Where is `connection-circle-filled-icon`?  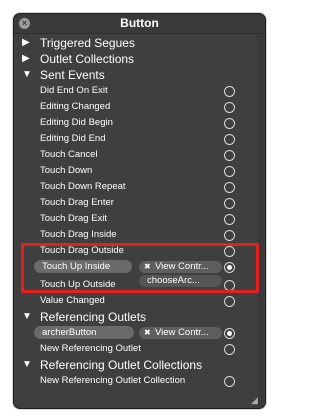
connection-circle-filled-icon is located at coordinates (229, 333).